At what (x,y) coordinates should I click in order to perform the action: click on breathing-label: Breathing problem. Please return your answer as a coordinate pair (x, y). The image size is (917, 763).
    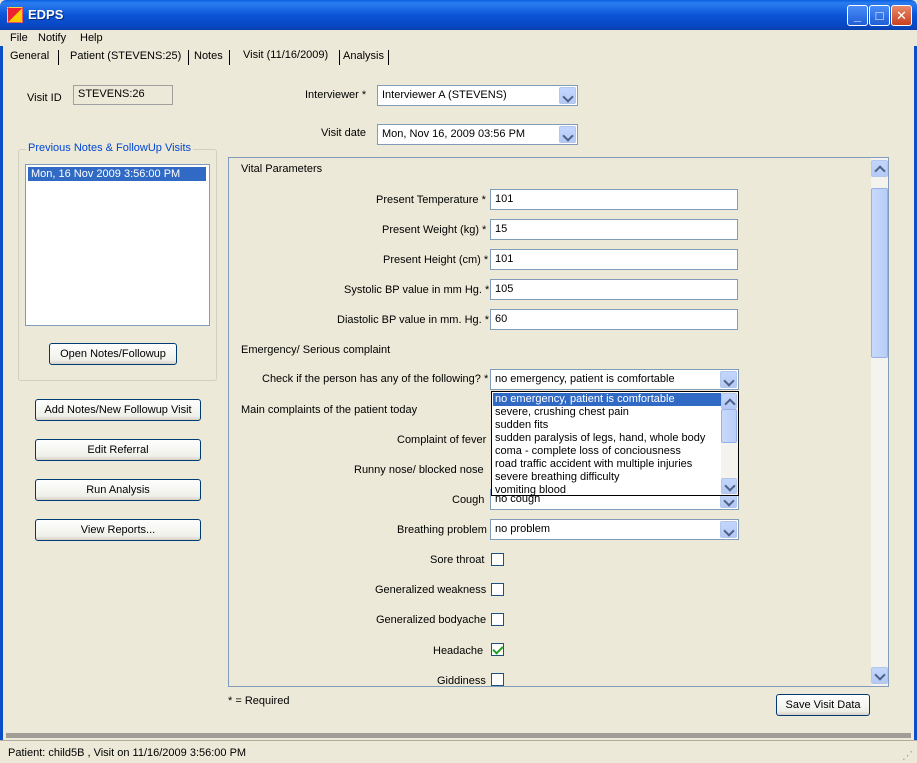
    Looking at the image, I should click on (442, 530).